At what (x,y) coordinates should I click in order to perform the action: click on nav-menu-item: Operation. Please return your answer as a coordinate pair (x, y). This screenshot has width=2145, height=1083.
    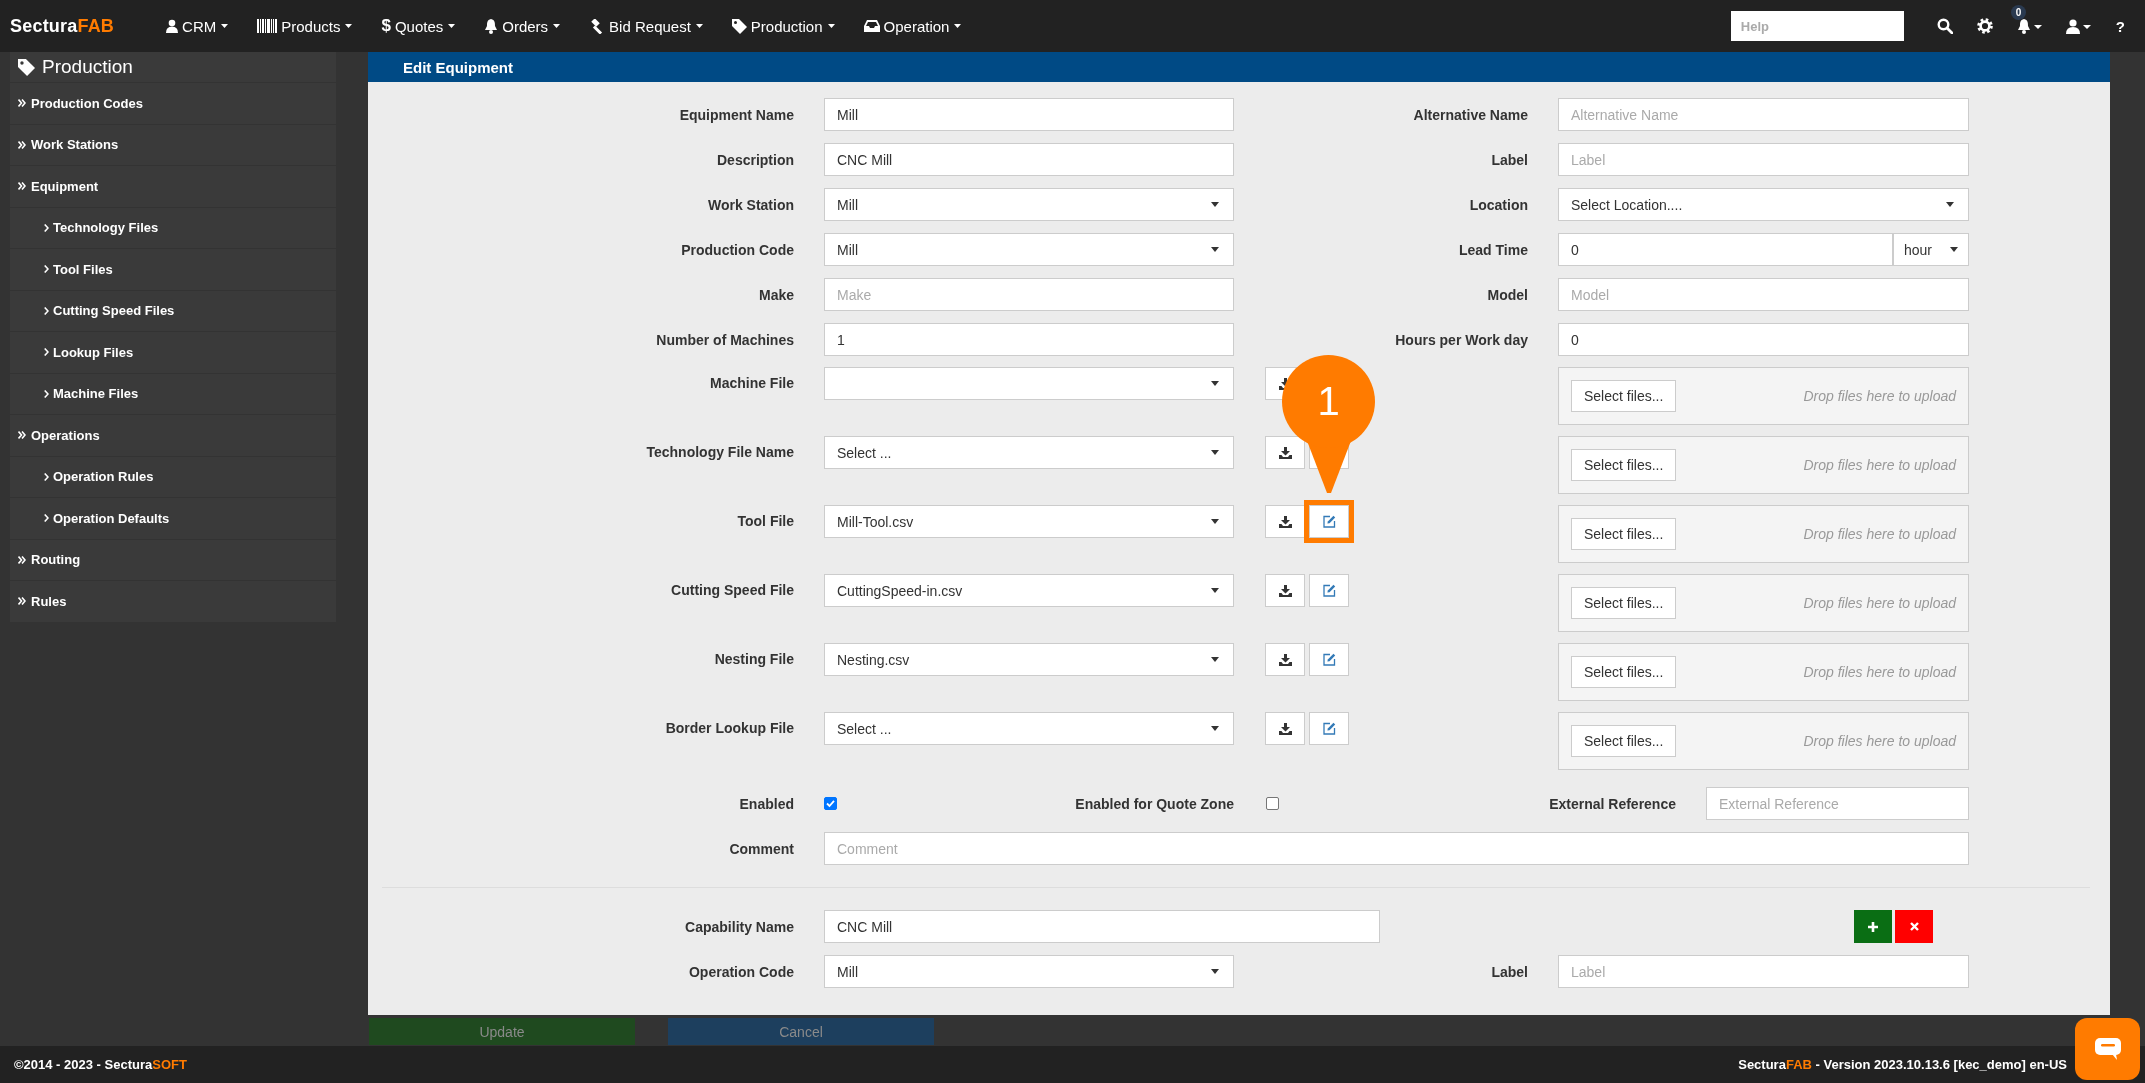
    Looking at the image, I should click on (912, 26).